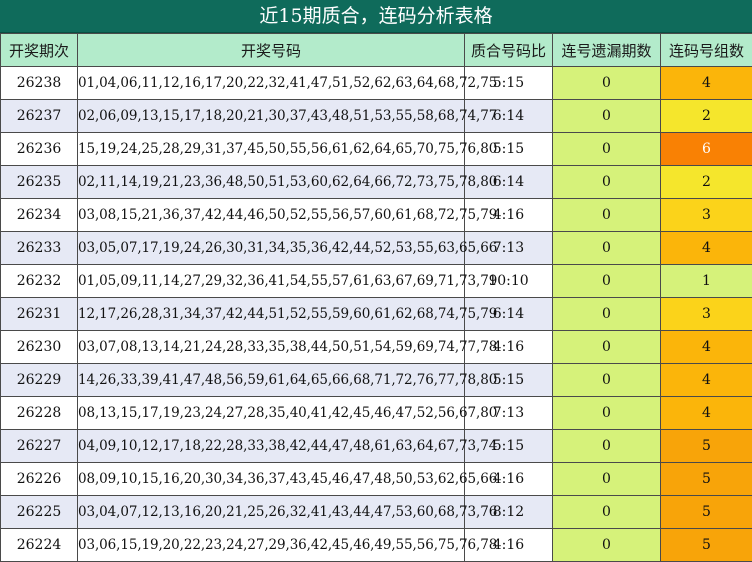 The height and width of the screenshot is (562, 752). I want to click on period-cell: 26228, so click(39, 413).